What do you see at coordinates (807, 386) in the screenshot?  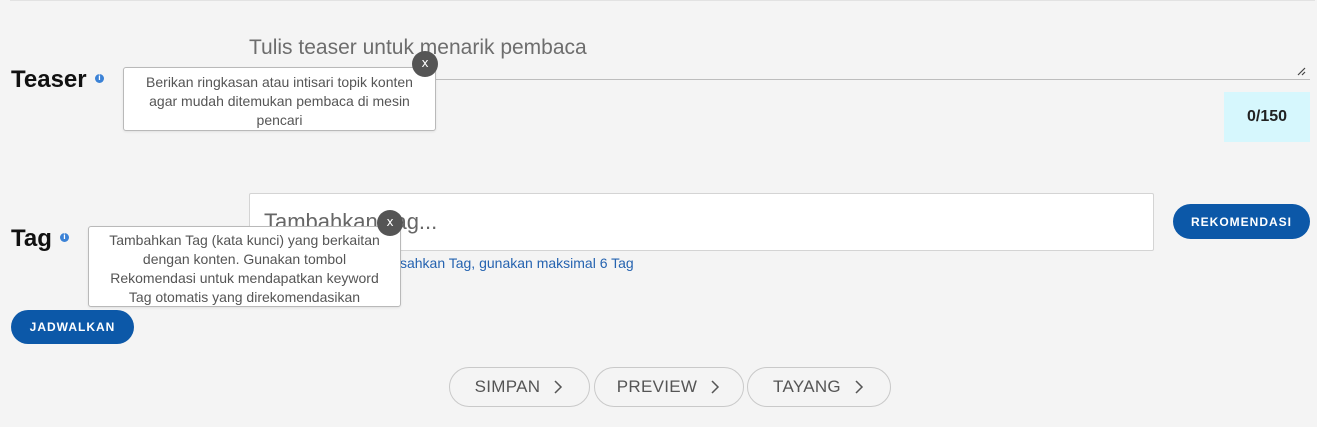 I see `publish-button-label: TAYANG` at bounding box center [807, 386].